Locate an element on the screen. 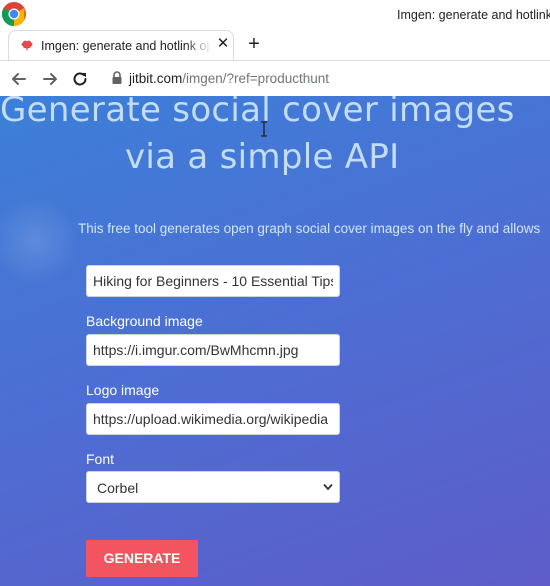  brain-favicon-icon is located at coordinates (27, 45).